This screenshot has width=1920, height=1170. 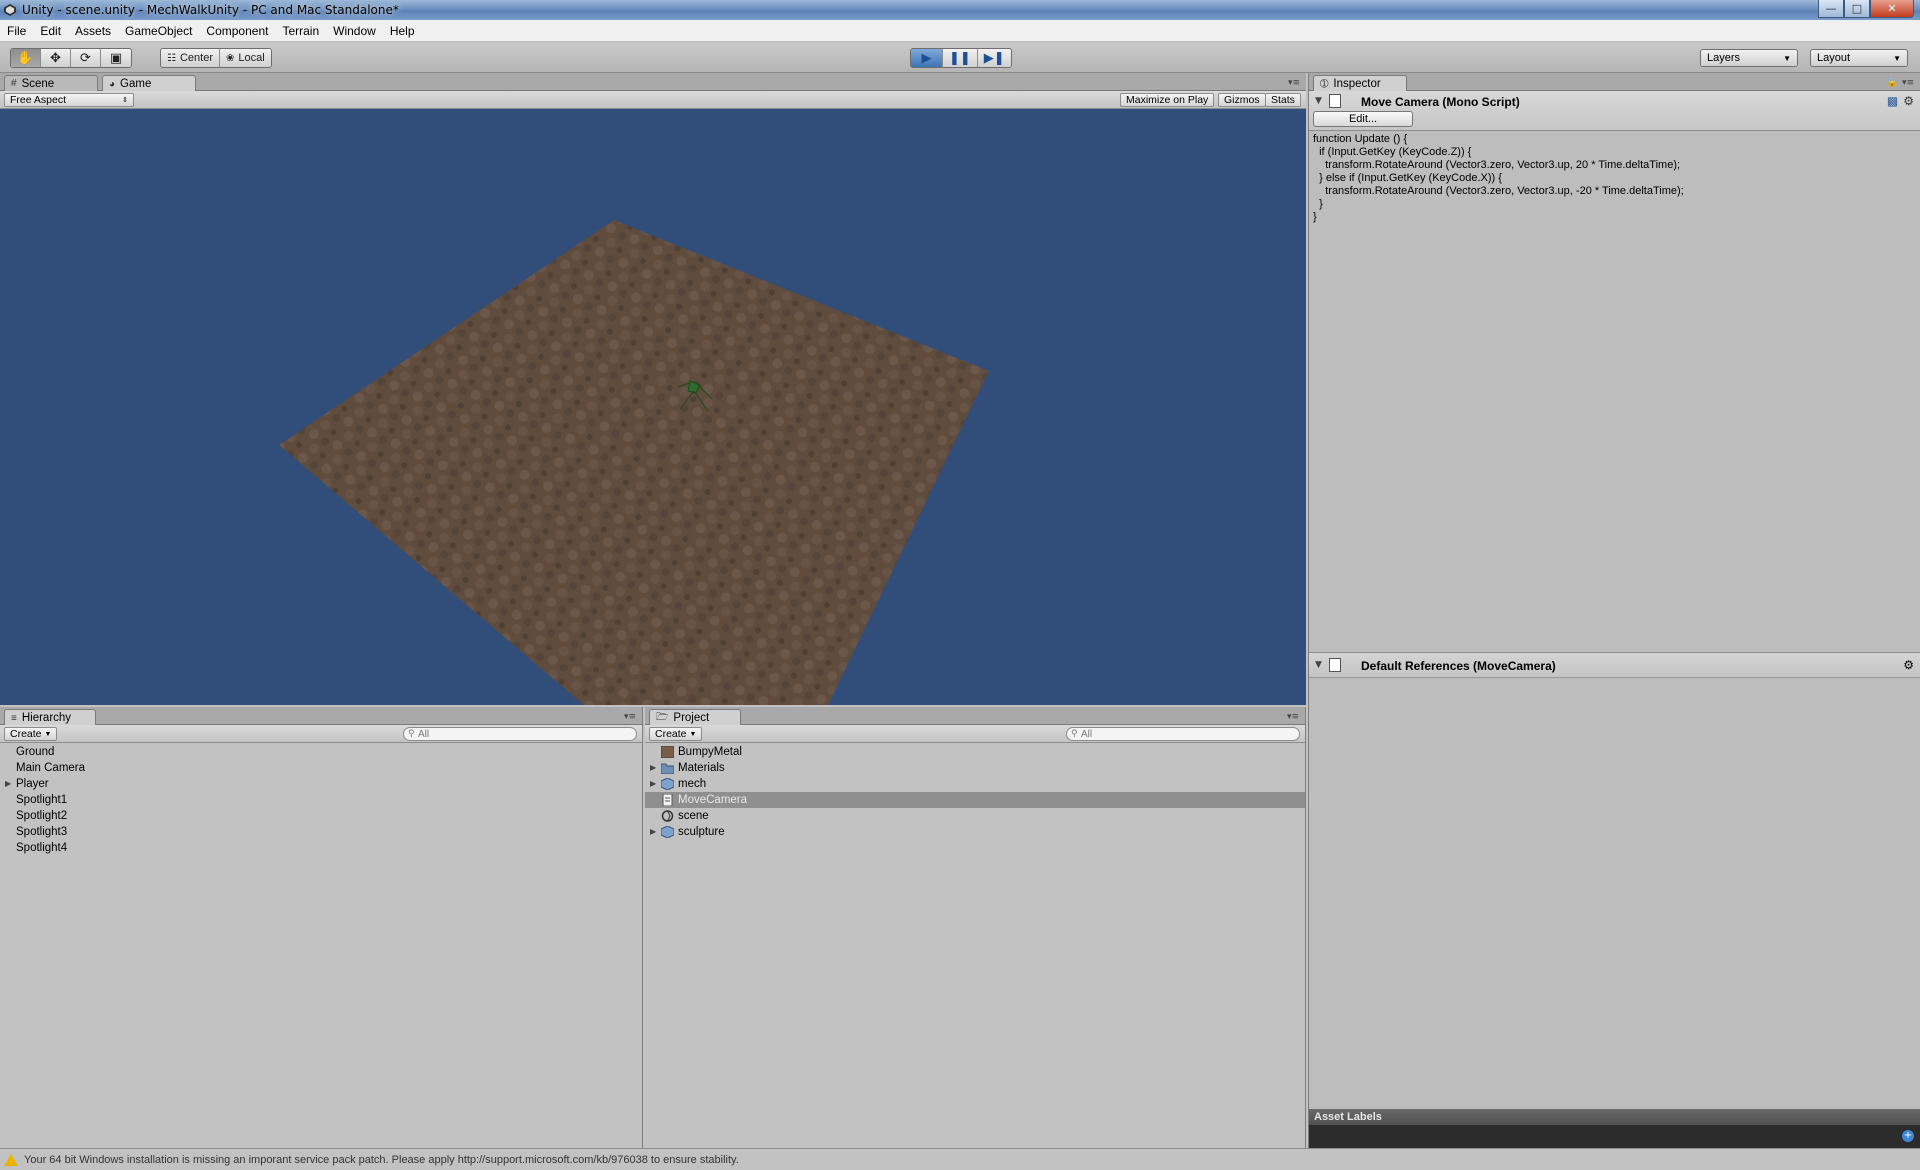 I want to click on hand-tool-button: ✋, so click(x=26, y=58).